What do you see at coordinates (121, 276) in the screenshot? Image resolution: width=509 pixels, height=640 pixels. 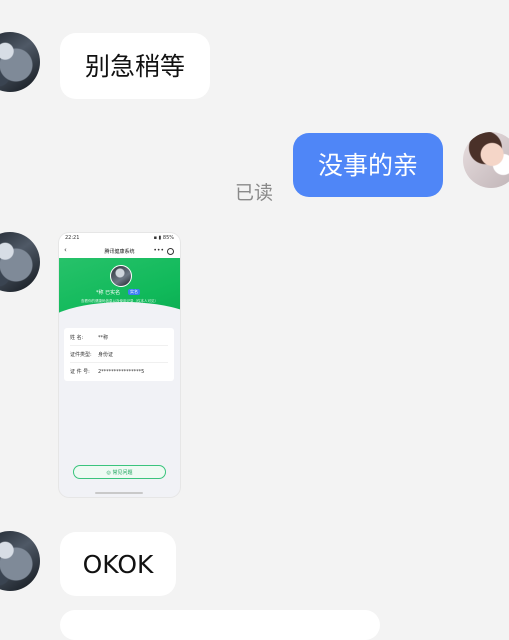 I see `user-avatar` at bounding box center [121, 276].